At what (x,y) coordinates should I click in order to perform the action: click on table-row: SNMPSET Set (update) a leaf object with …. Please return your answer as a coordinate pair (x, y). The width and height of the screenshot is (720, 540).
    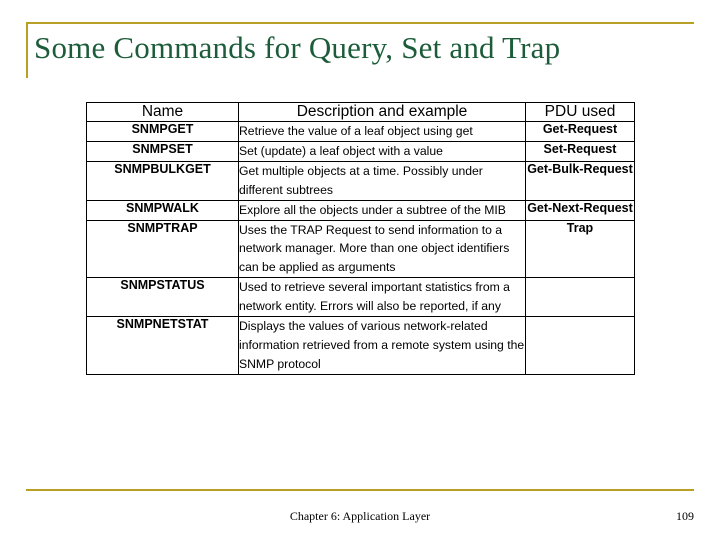
    Looking at the image, I should click on (360, 151).